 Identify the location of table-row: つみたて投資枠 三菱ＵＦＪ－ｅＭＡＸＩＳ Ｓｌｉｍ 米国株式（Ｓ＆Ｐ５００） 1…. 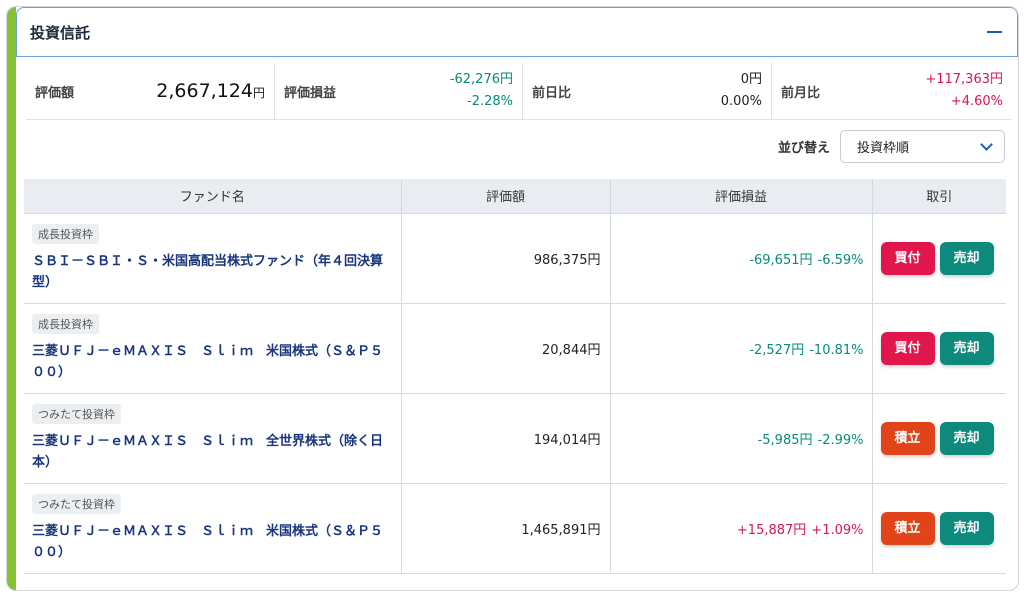
(515, 528).